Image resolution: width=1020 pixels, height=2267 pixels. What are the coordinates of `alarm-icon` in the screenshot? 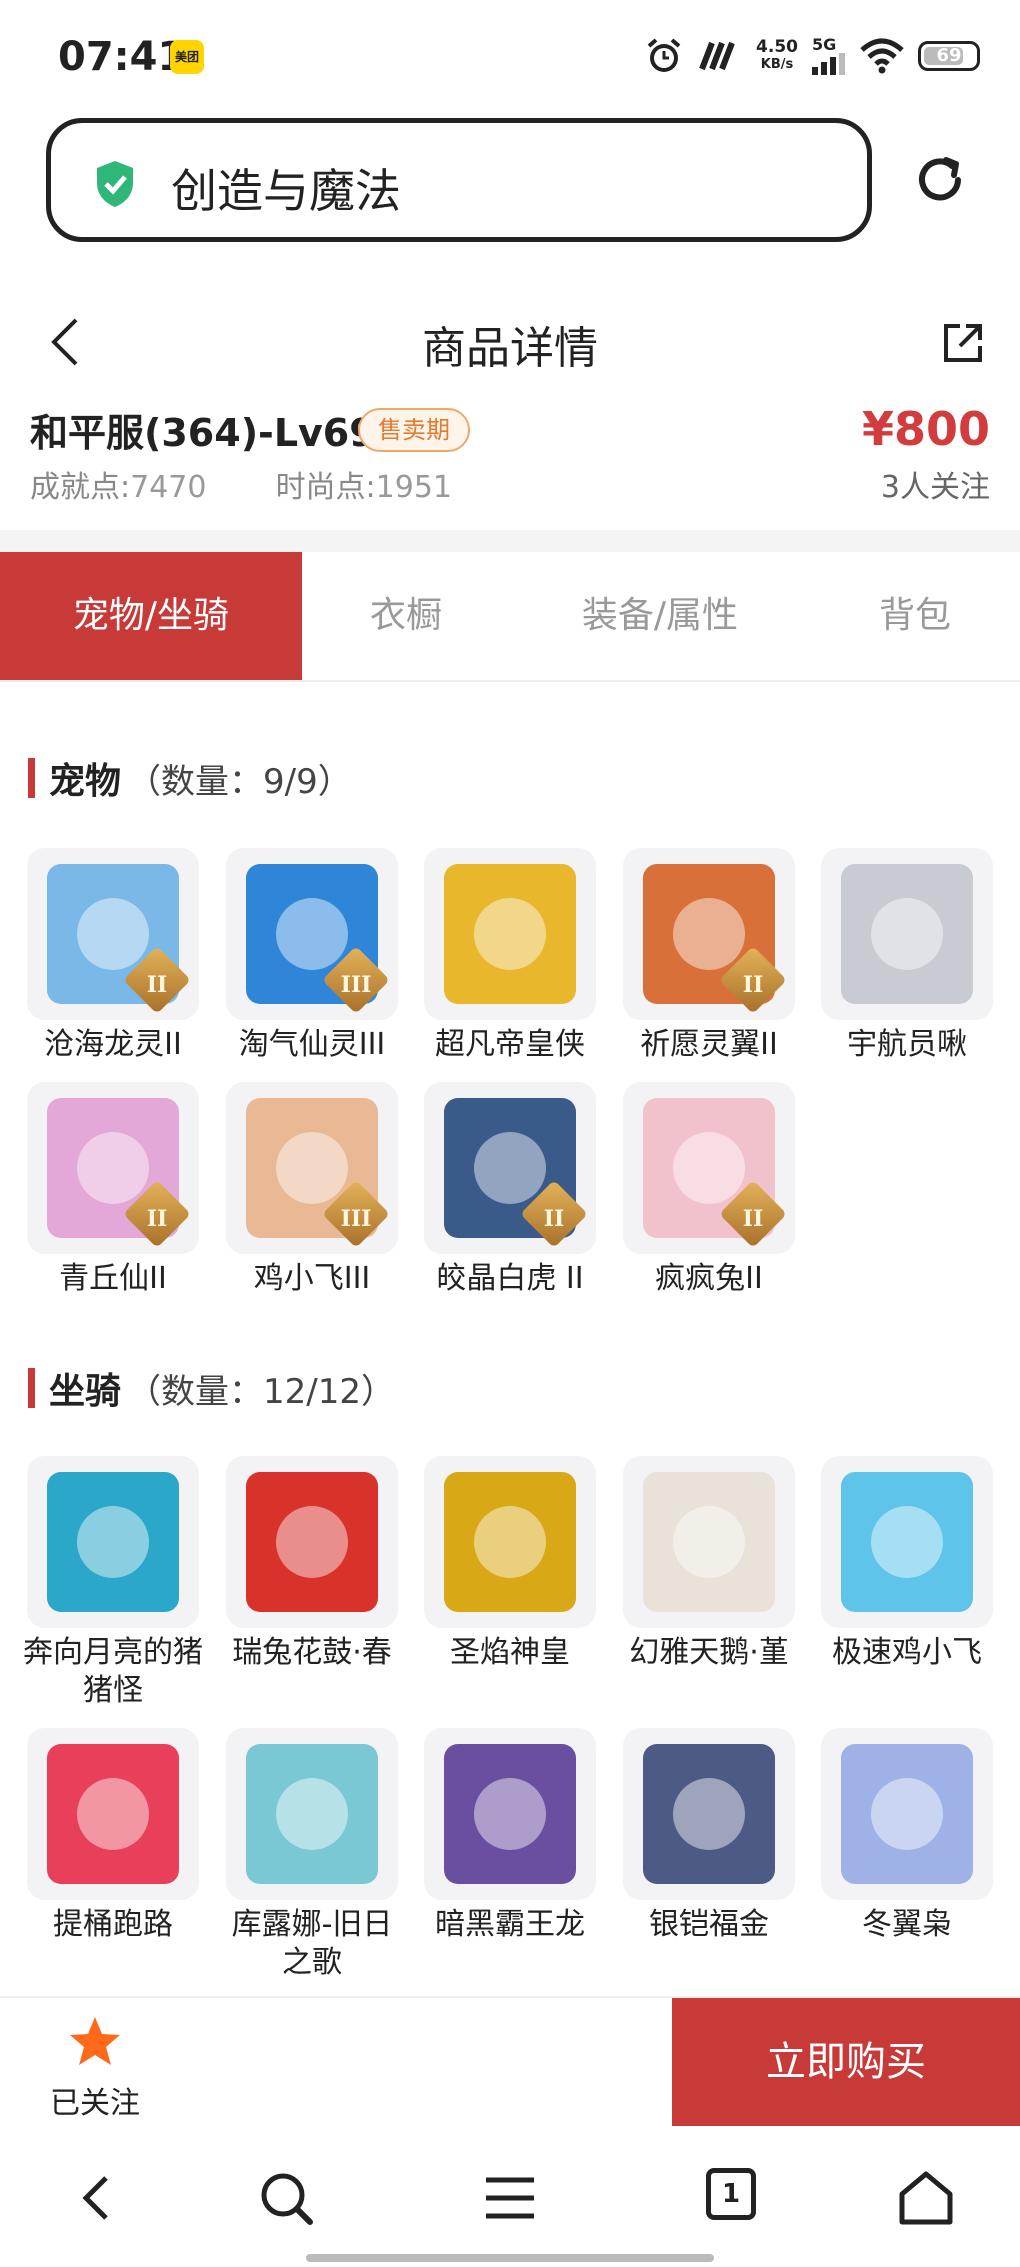 It's located at (664, 55).